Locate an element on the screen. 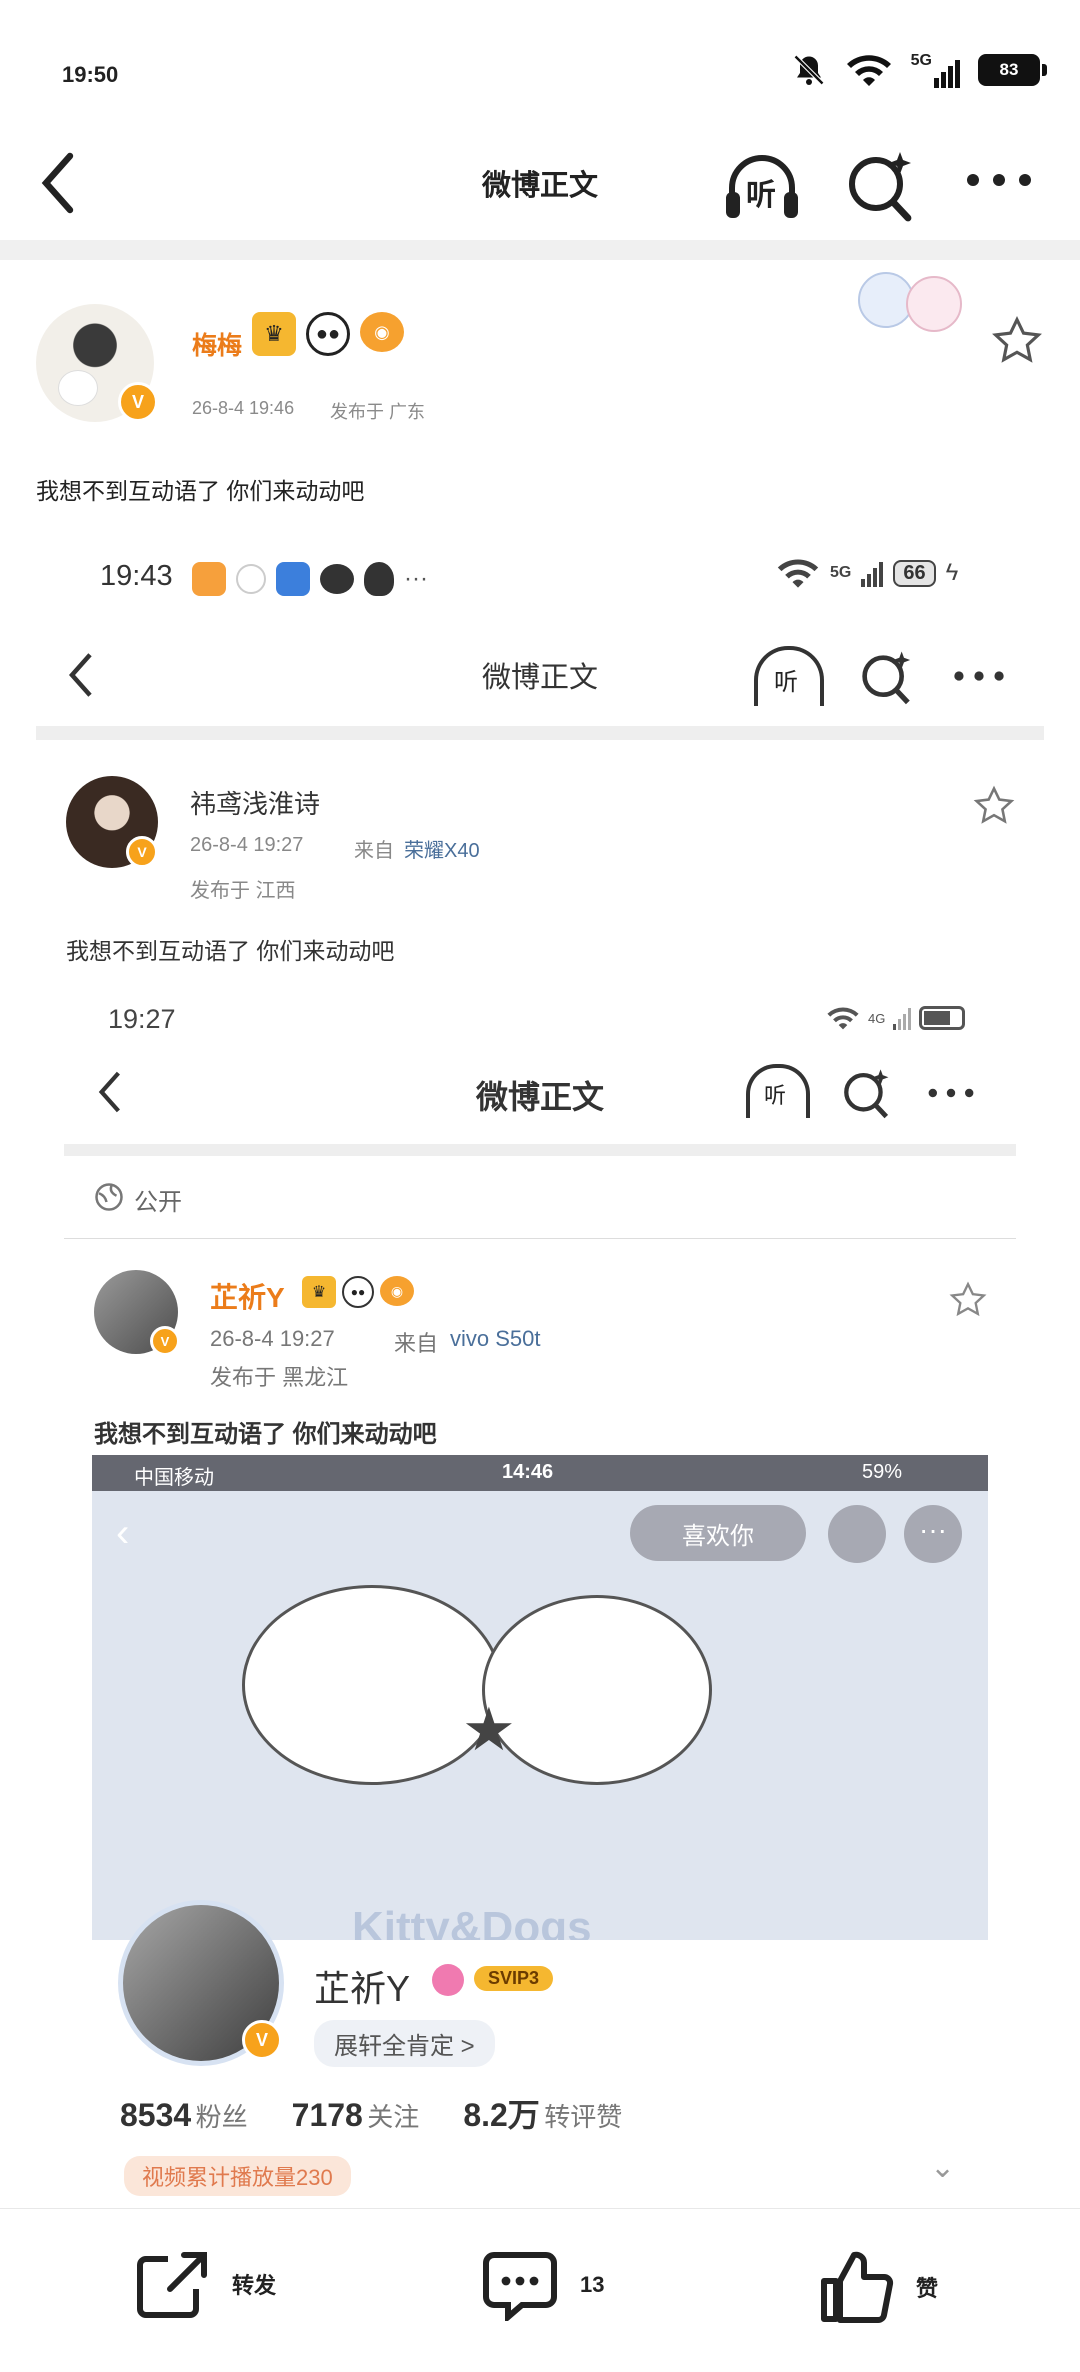 The image size is (1080, 2372). profile-sub-pill: 展轩全肯定 > is located at coordinates (404, 2043).